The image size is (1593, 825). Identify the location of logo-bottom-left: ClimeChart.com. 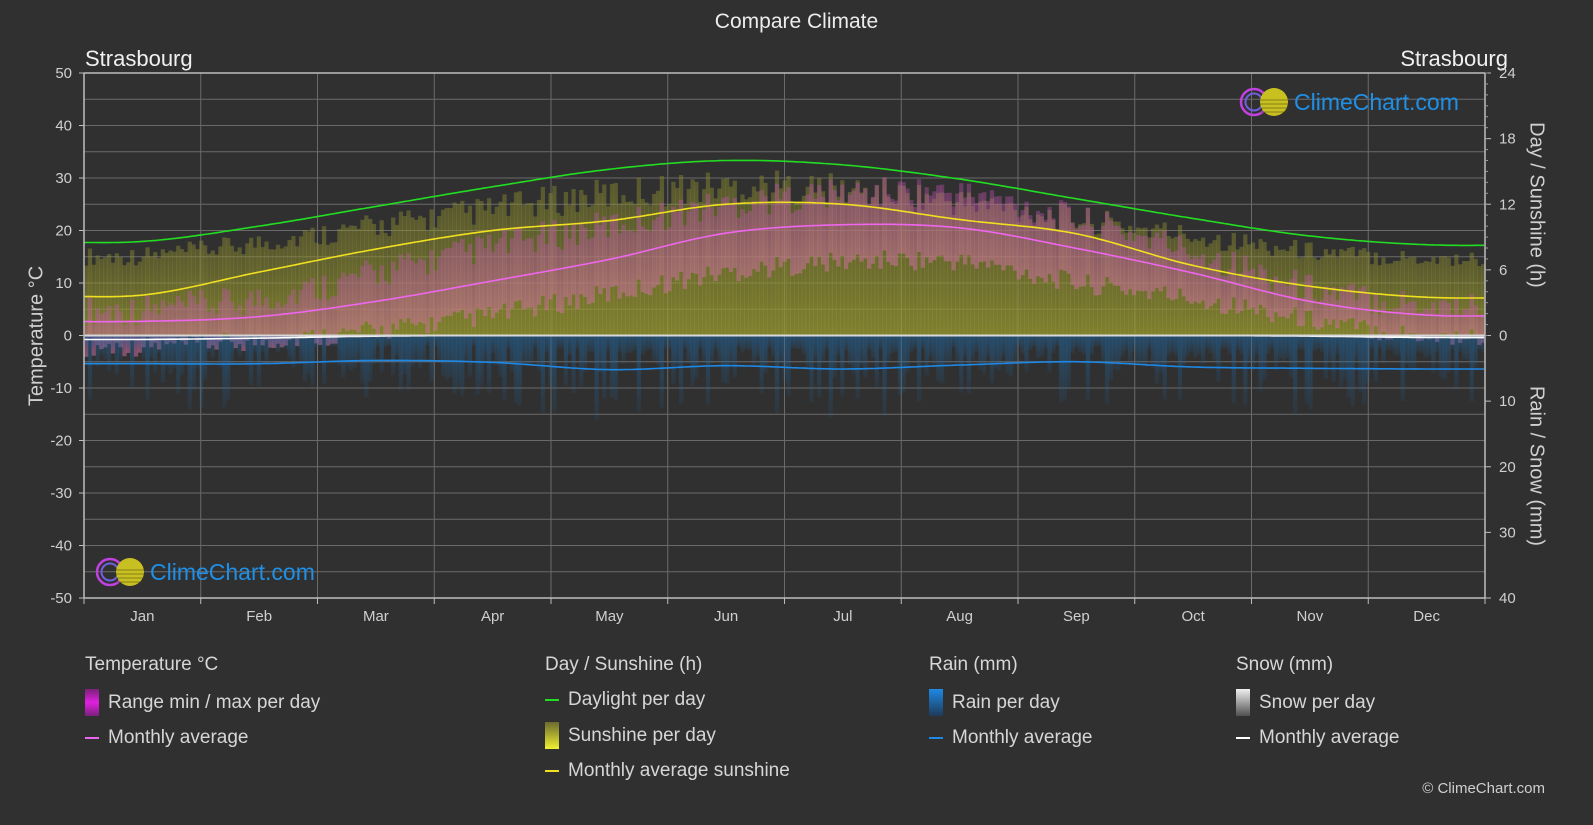
(204, 572).